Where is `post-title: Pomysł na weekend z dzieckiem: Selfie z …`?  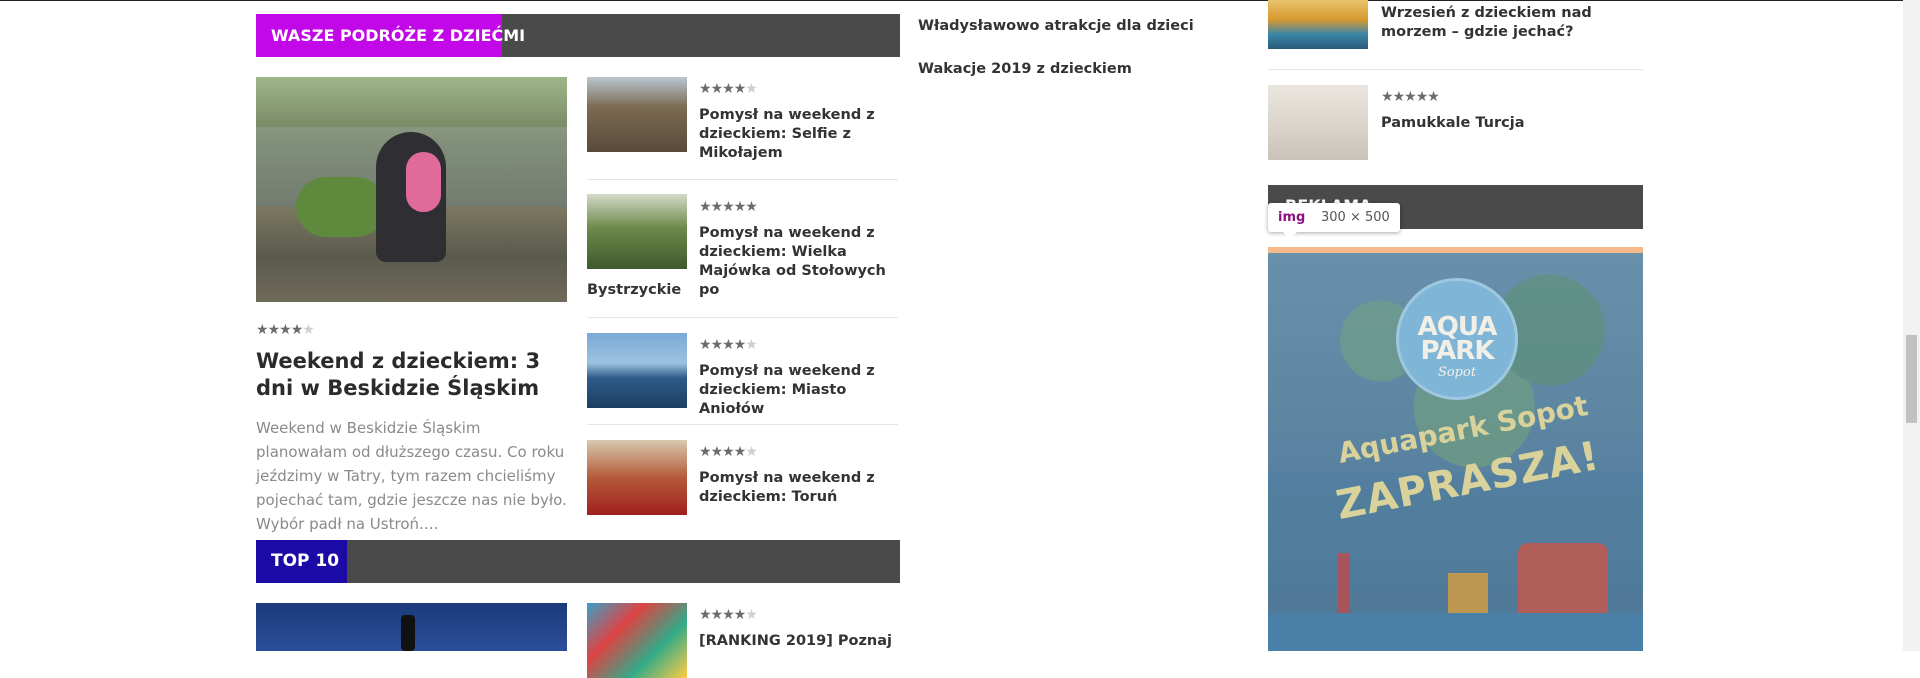
post-title: Pomysł na weekend z dzieckiem: Selfie z … is located at coordinates (801, 134).